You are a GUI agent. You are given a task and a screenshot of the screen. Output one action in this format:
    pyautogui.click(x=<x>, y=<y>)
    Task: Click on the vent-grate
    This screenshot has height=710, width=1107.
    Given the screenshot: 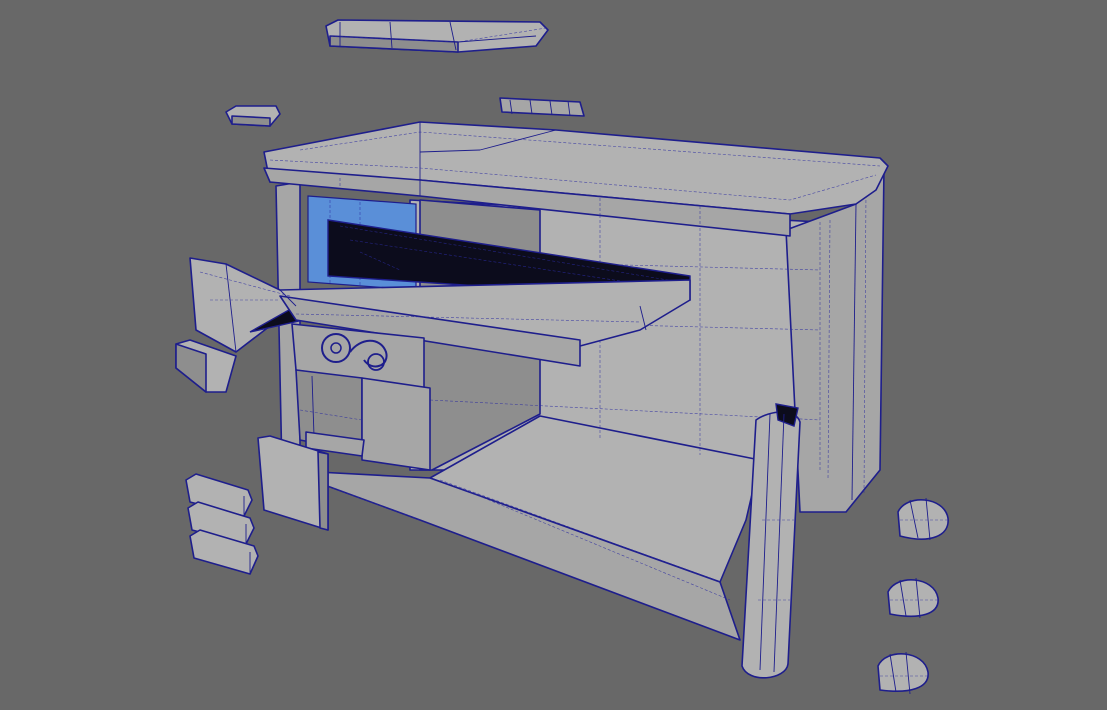 What is the action you would take?
    pyautogui.click(x=293, y=483)
    